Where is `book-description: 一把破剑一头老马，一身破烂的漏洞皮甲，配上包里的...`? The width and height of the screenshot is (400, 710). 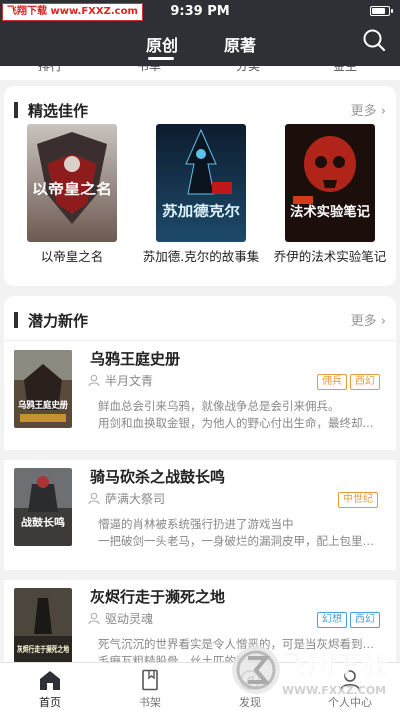
book-description: 一把破剑一头老马，一身破烂的漏洞皮甲，配上包里的... is located at coordinates (241, 541).